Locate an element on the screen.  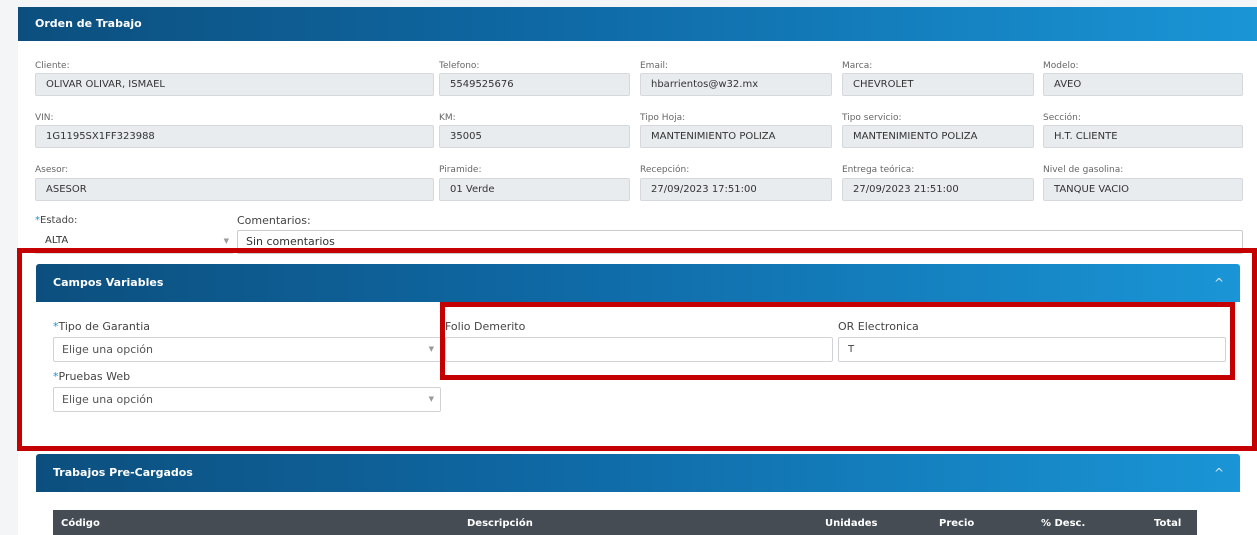
seccion-label: Sección: is located at coordinates (1062, 118).